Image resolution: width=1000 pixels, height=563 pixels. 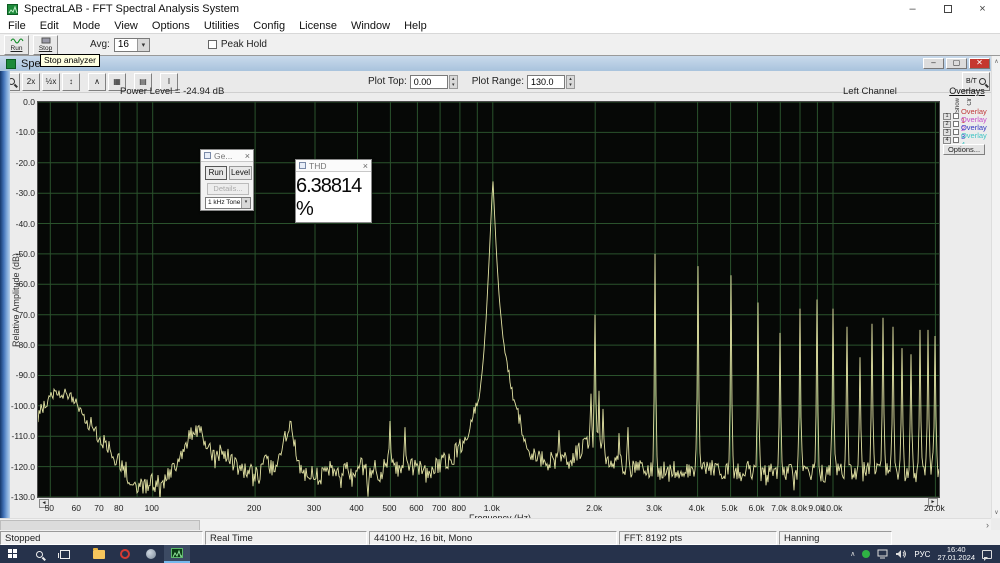 I want to click on magnifier-icon, so click(x=982, y=81).